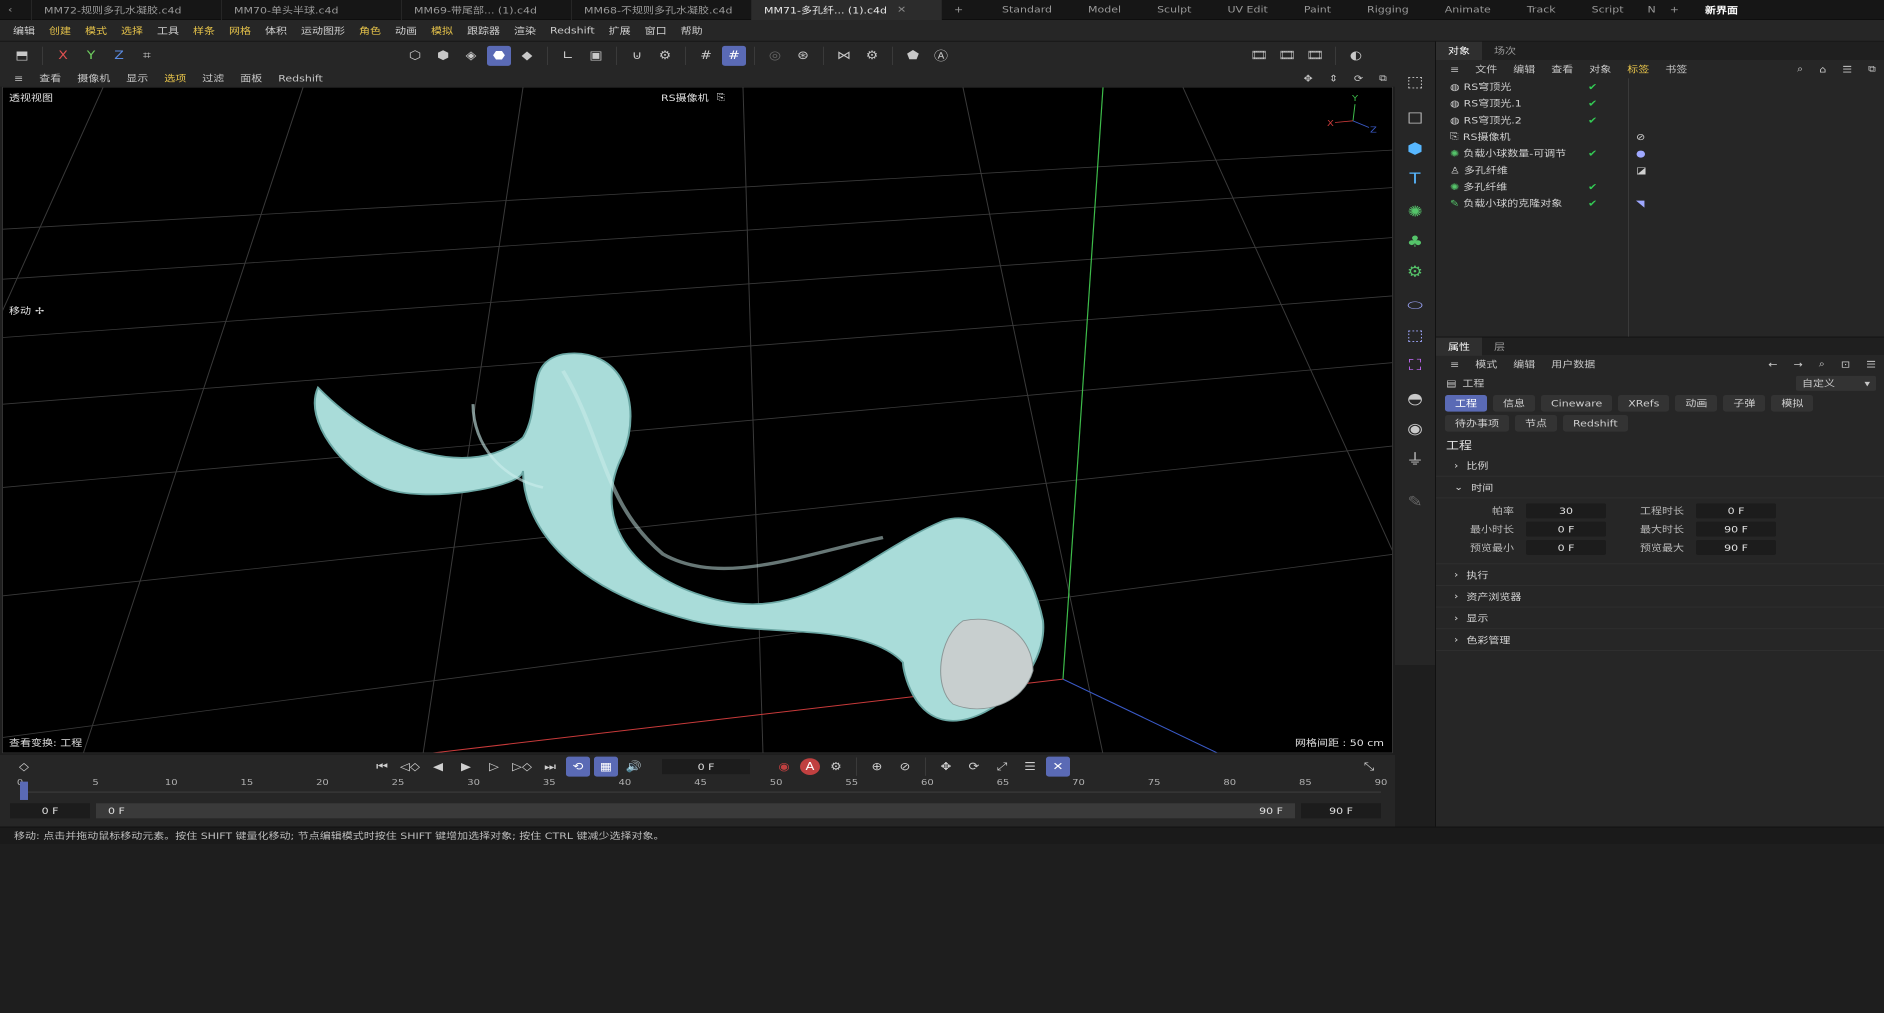 The image size is (1884, 1013). What do you see at coordinates (1600, 68) in the screenshot?
I see `om-menu-object: 对象` at bounding box center [1600, 68].